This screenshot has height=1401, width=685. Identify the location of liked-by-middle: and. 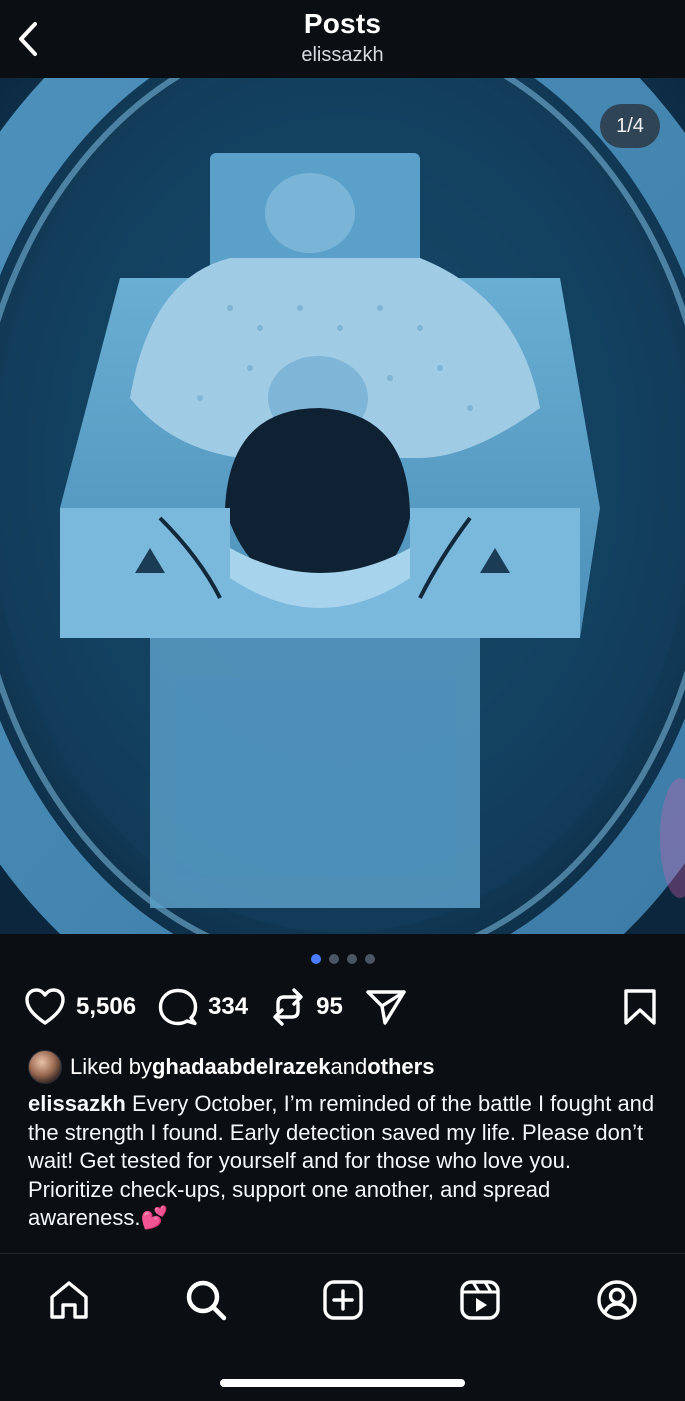
(349, 1066).